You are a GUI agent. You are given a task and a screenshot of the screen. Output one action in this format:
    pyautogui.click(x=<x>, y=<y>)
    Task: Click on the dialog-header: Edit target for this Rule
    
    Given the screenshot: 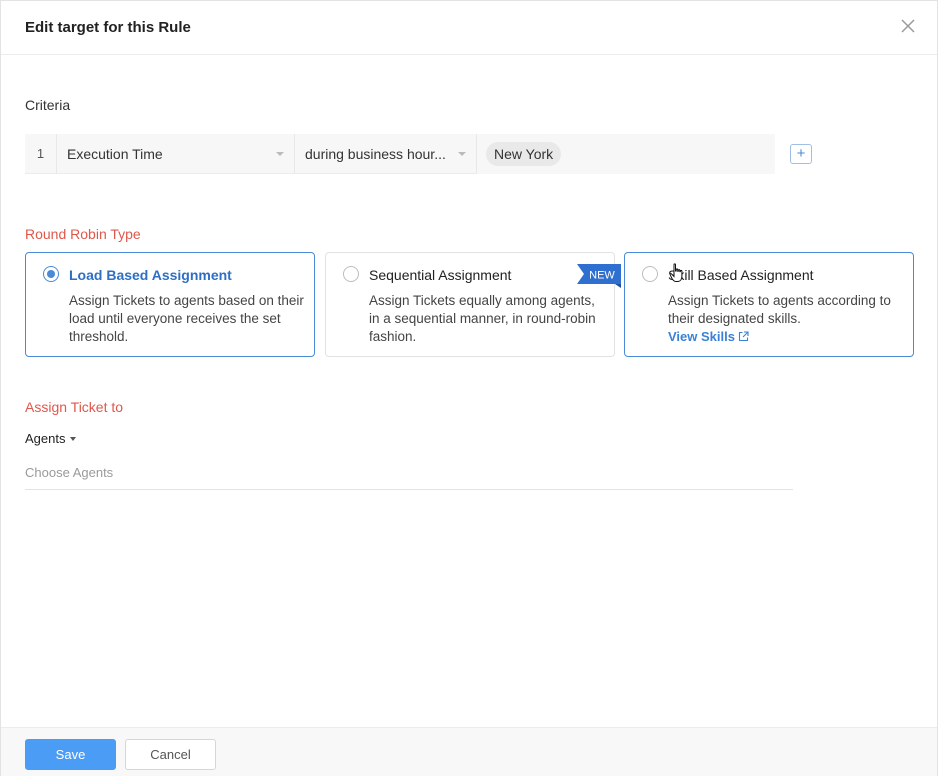 What is the action you would take?
    pyautogui.click(x=469, y=28)
    